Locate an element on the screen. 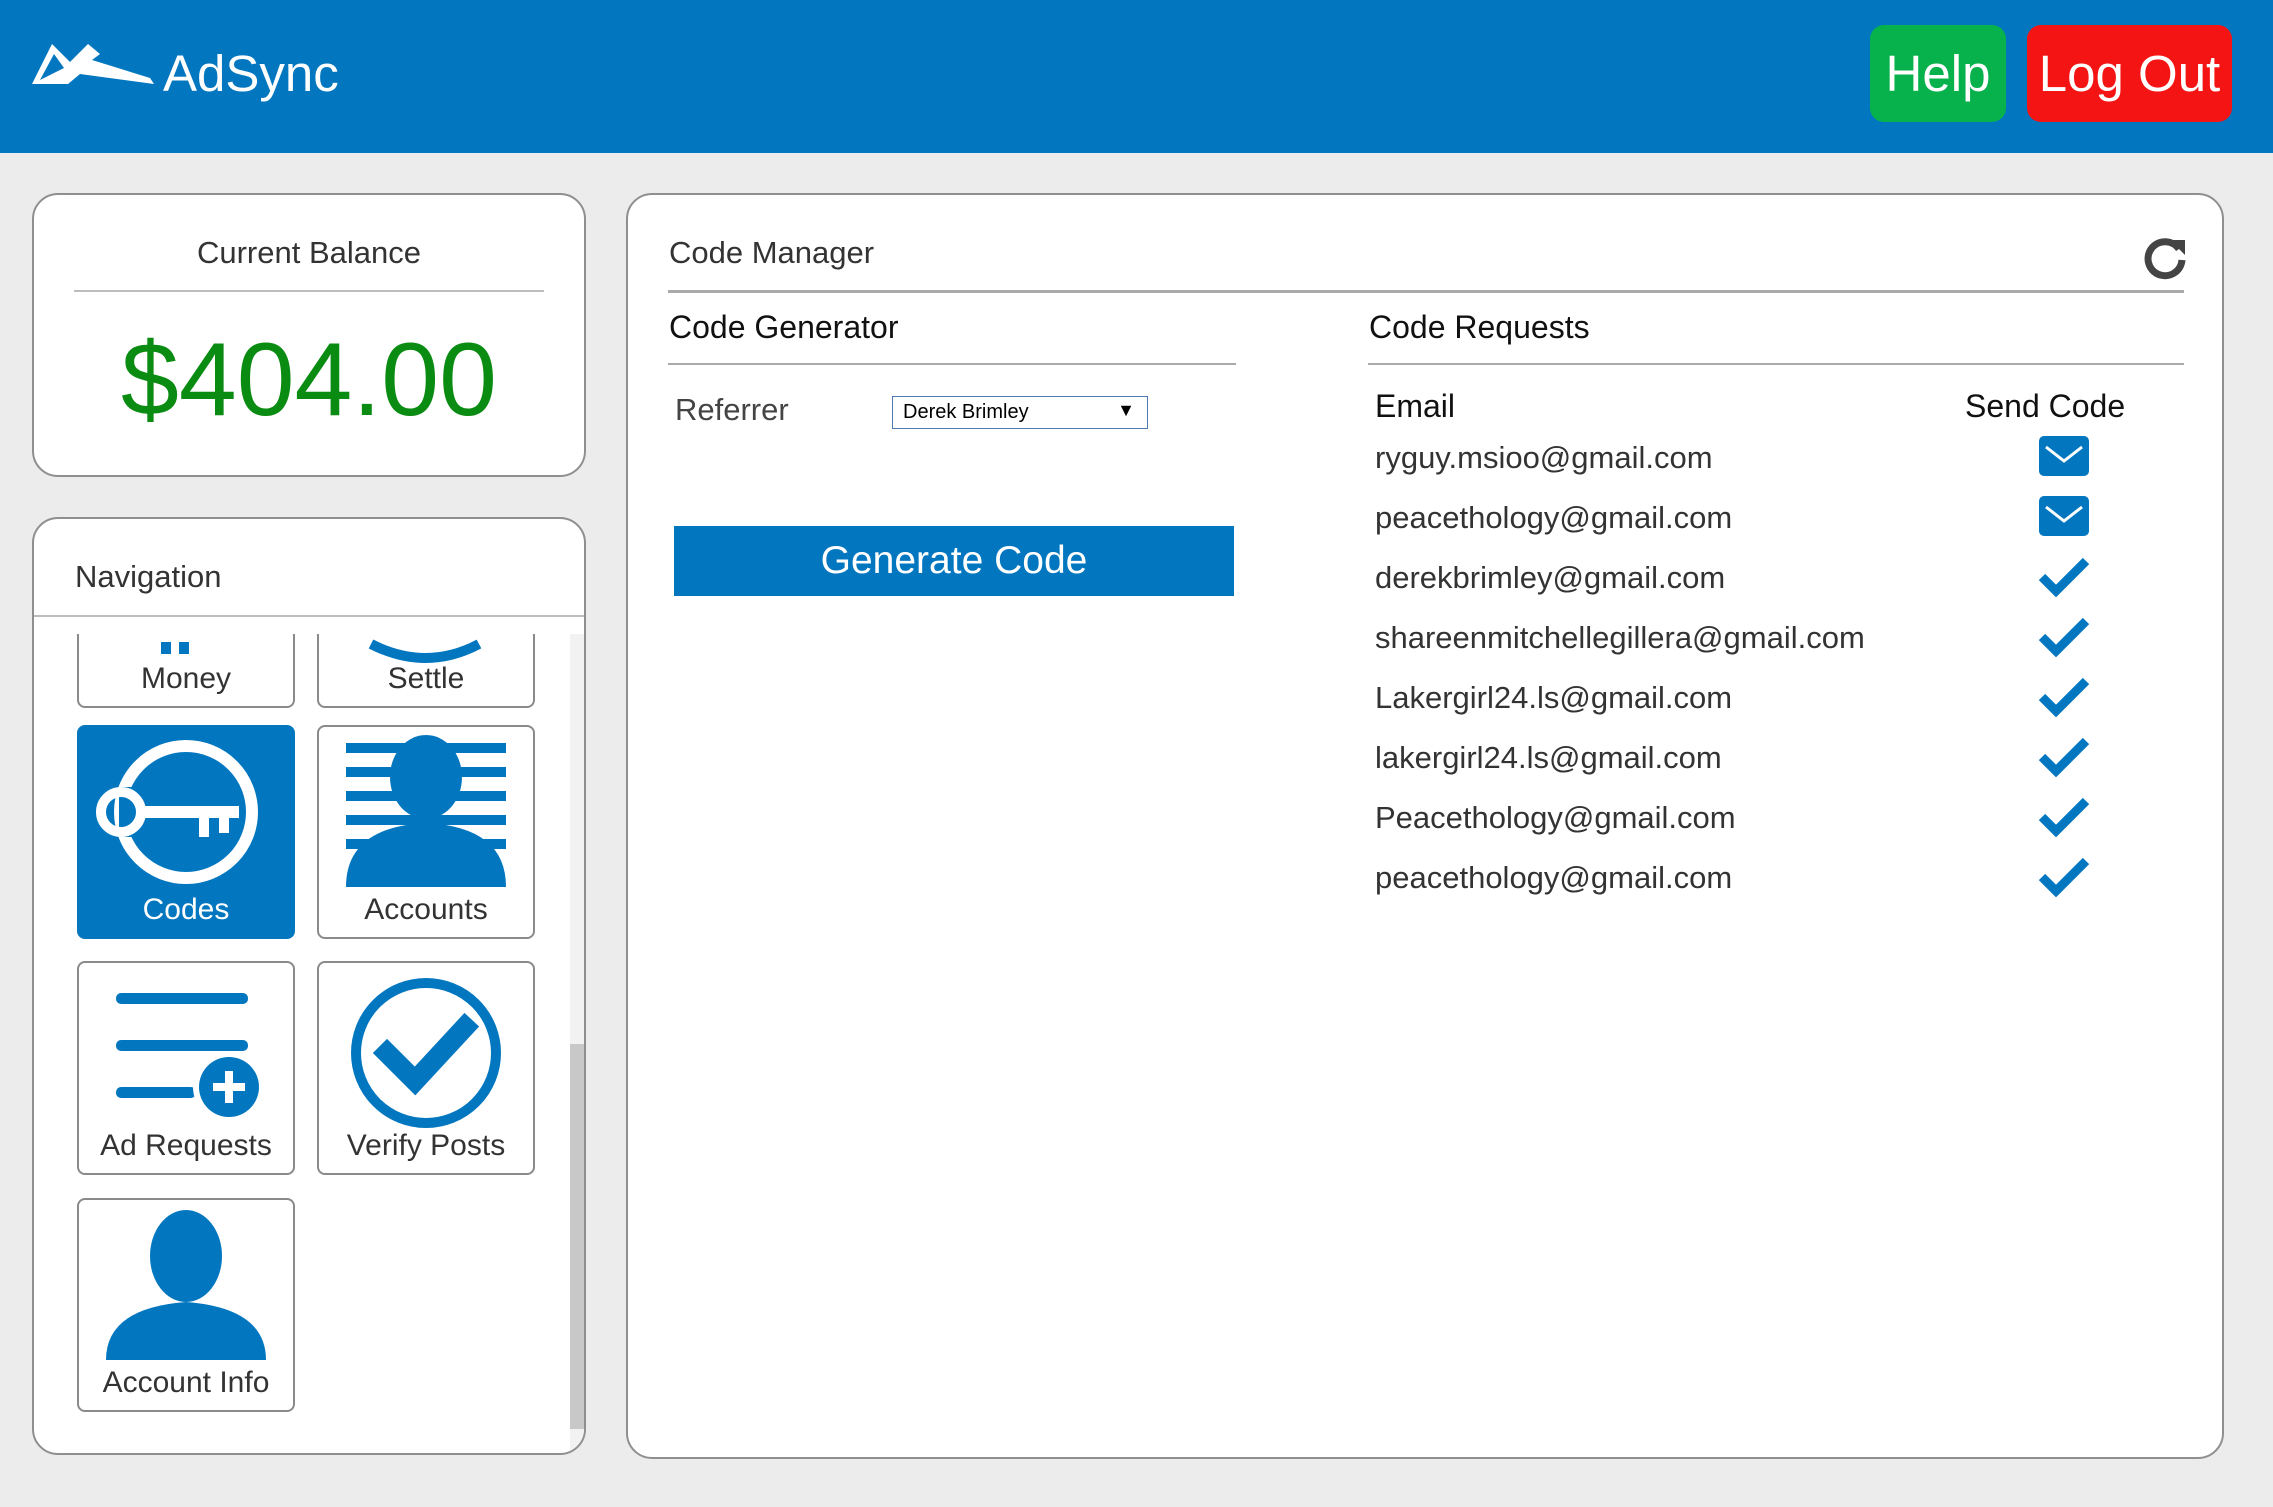  refresh-icon is located at coordinates (2165, 257).